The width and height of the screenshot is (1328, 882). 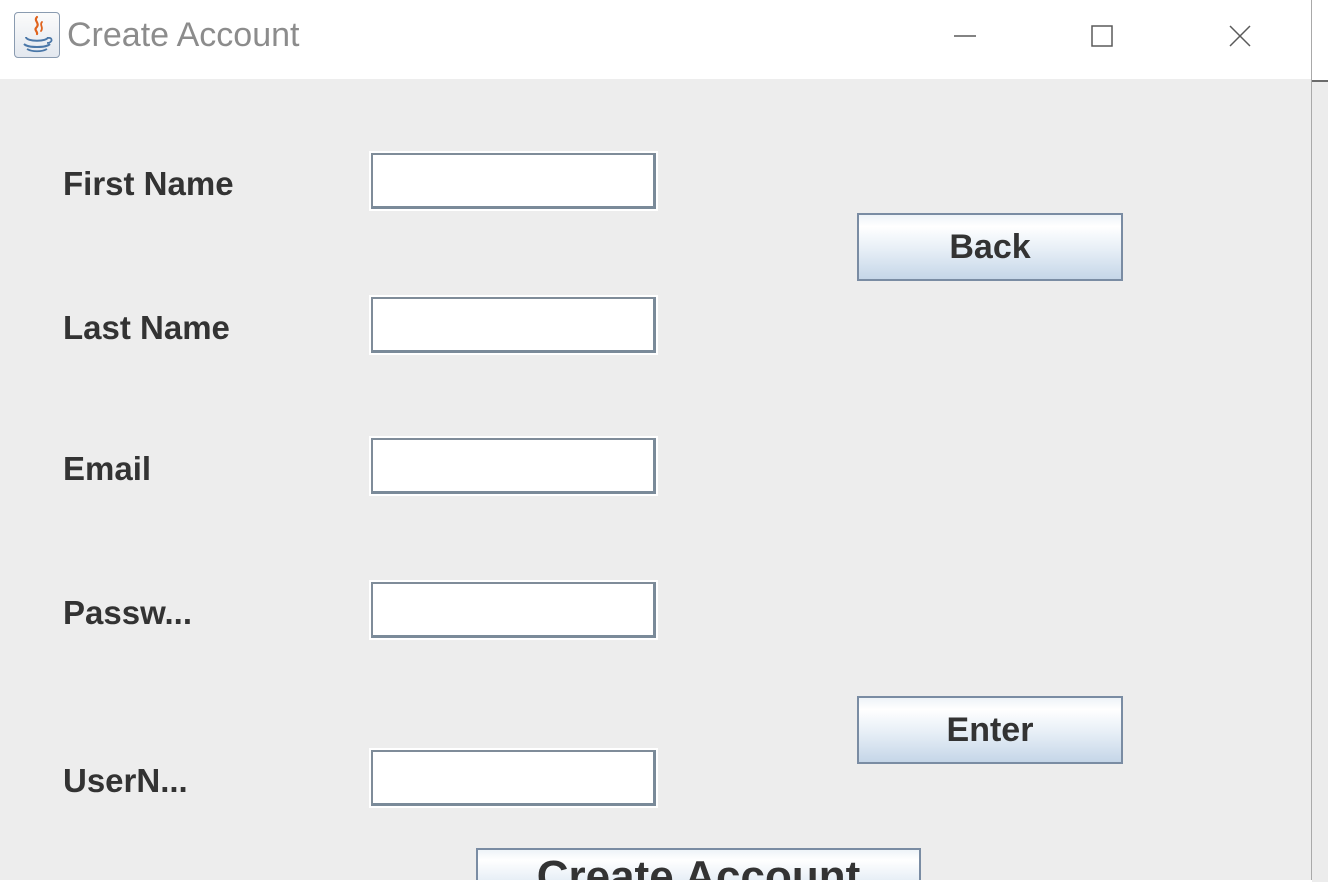 I want to click on maximize-button, so click(x=1102, y=36).